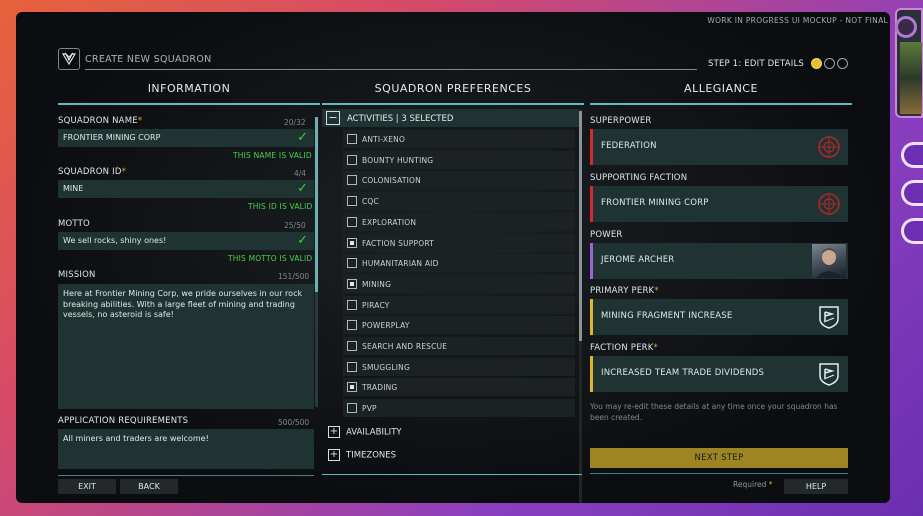 The image size is (923, 516). What do you see at coordinates (362, 455) in the screenshot?
I see `timezones-expander: + TIMEZONES` at bounding box center [362, 455].